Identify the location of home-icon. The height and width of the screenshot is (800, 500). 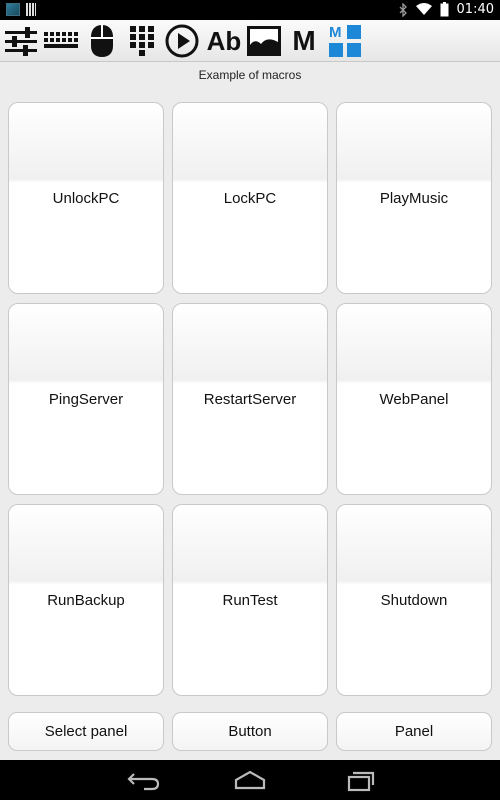
(250, 780).